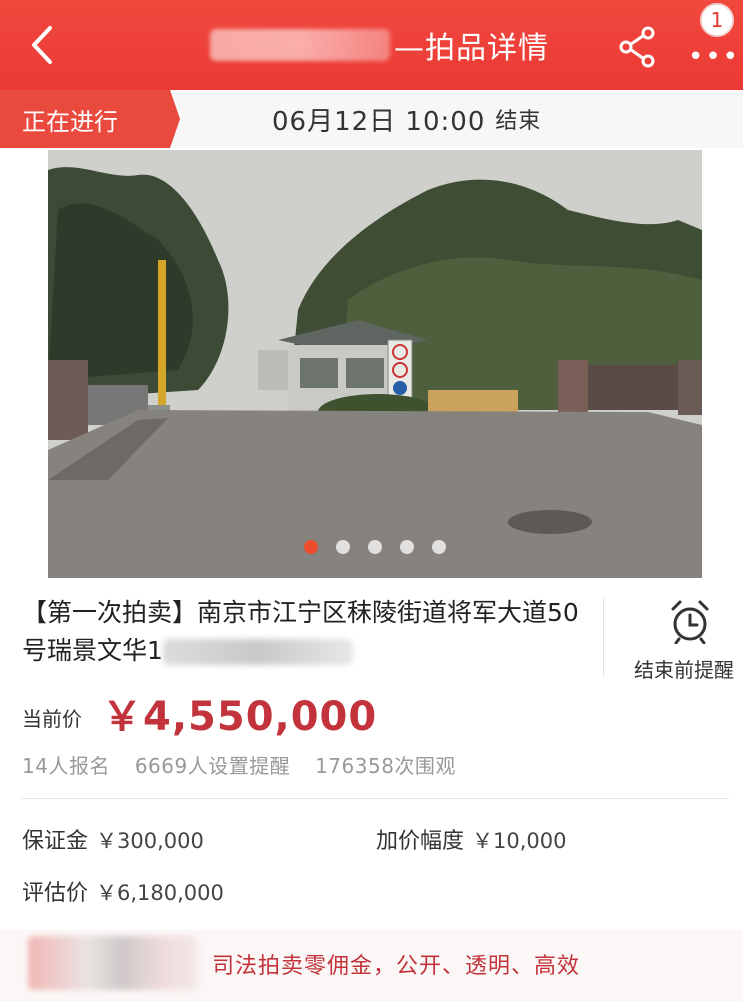 The height and width of the screenshot is (1001, 743). Describe the element at coordinates (518, 121) in the screenshot. I see `end-time-label: 结束` at that location.